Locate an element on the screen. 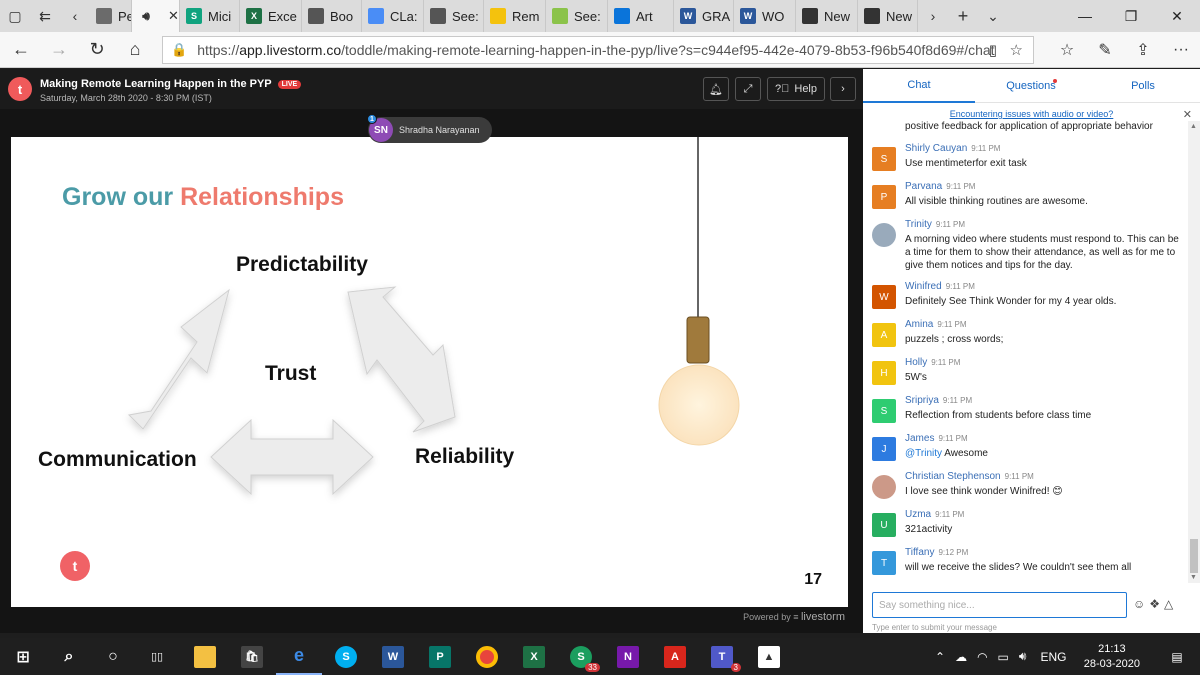 The width and height of the screenshot is (1200, 675). browser-tab: S Mici is located at coordinates (210, 16).